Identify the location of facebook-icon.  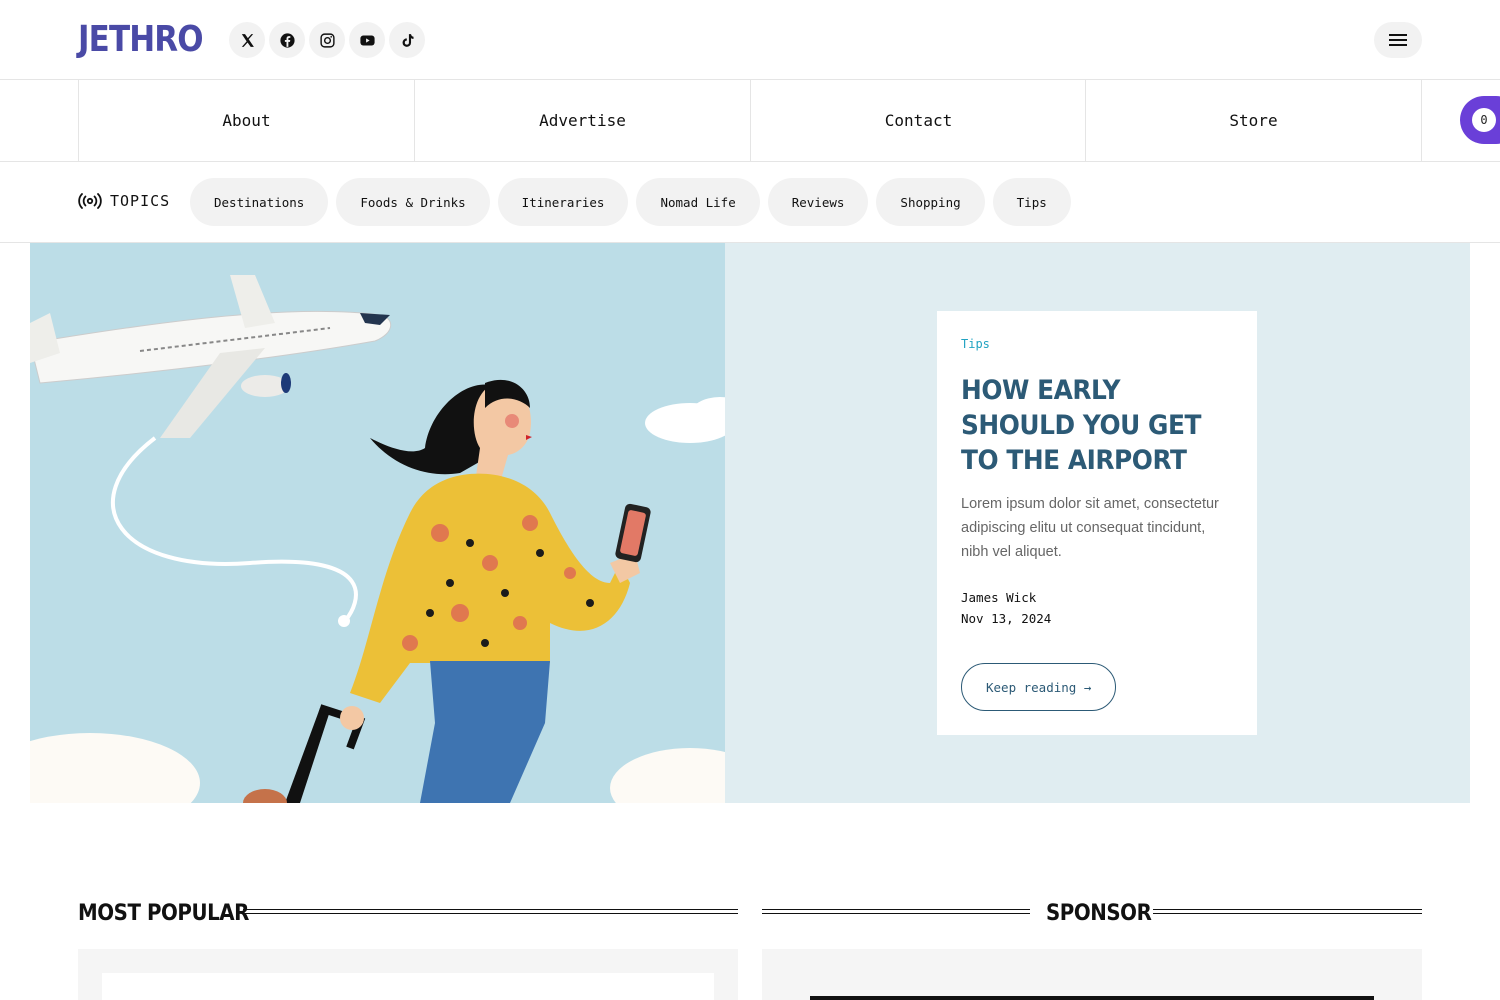
(287, 40).